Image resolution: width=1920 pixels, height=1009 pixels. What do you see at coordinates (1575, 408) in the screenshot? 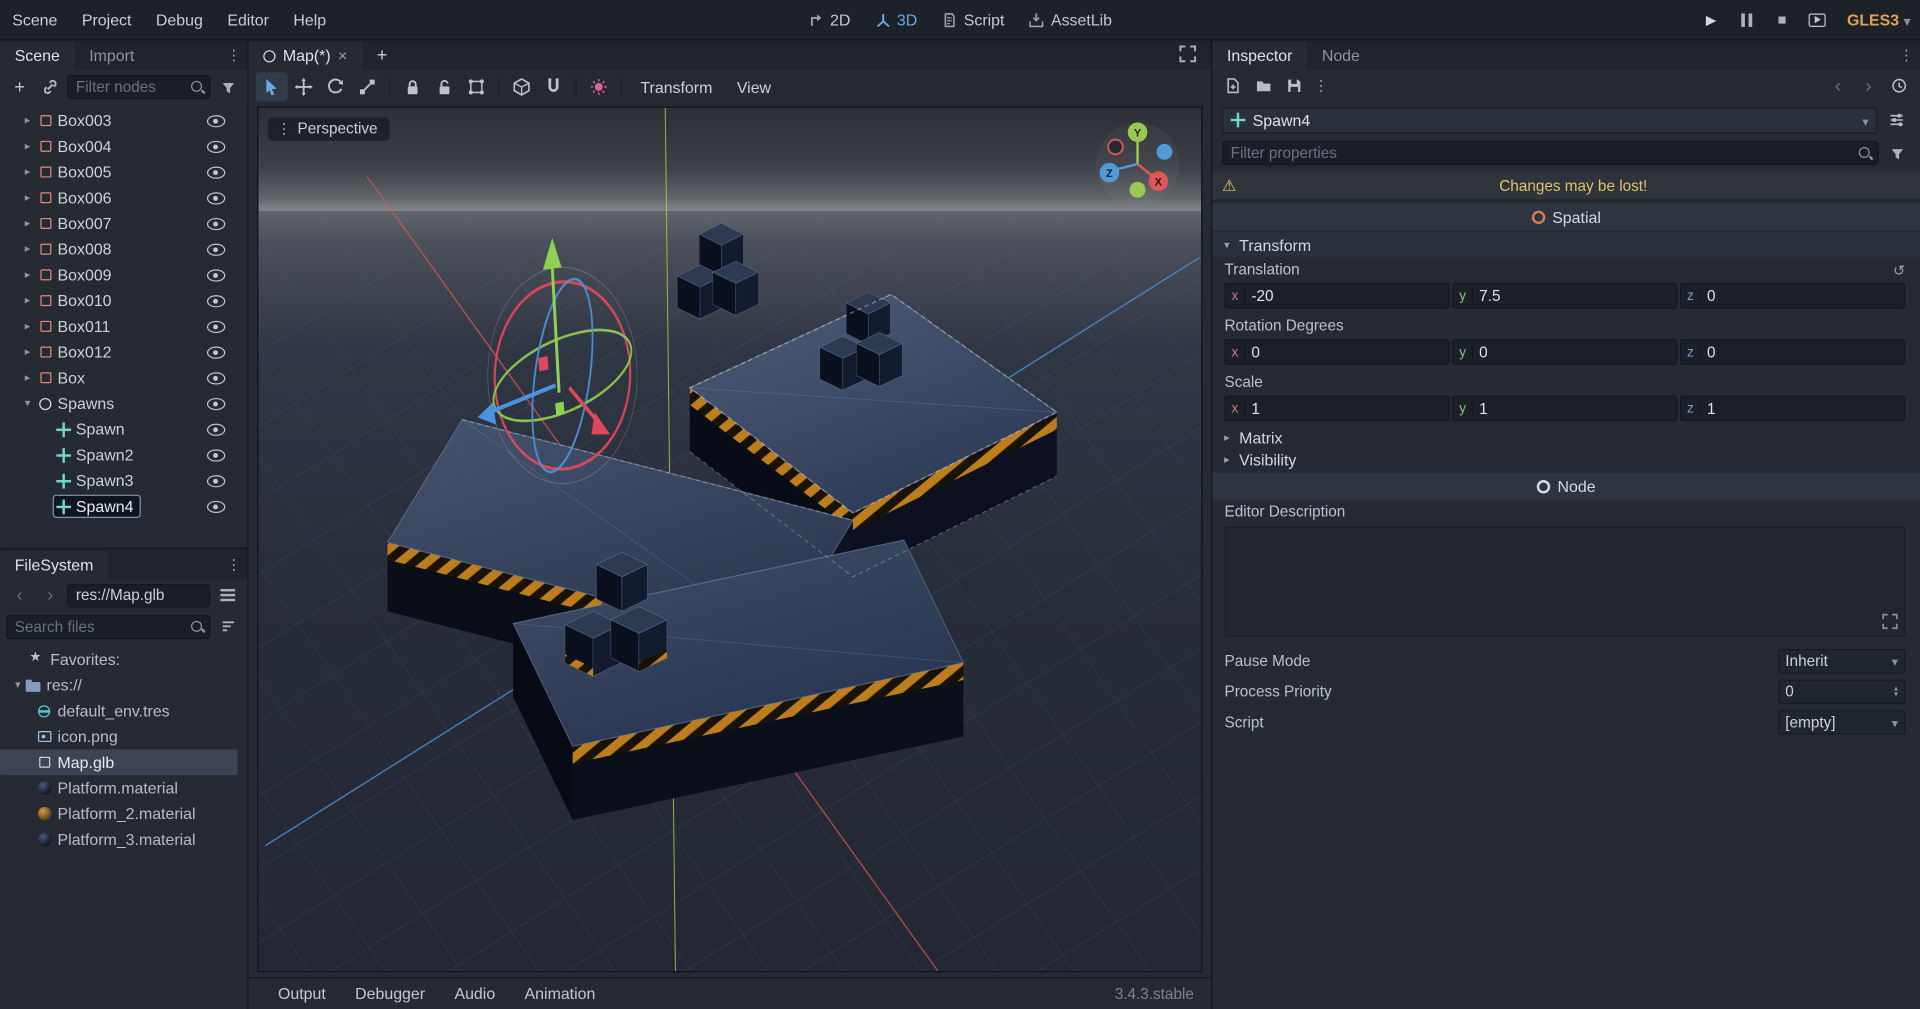
I see `scale-y-input` at bounding box center [1575, 408].